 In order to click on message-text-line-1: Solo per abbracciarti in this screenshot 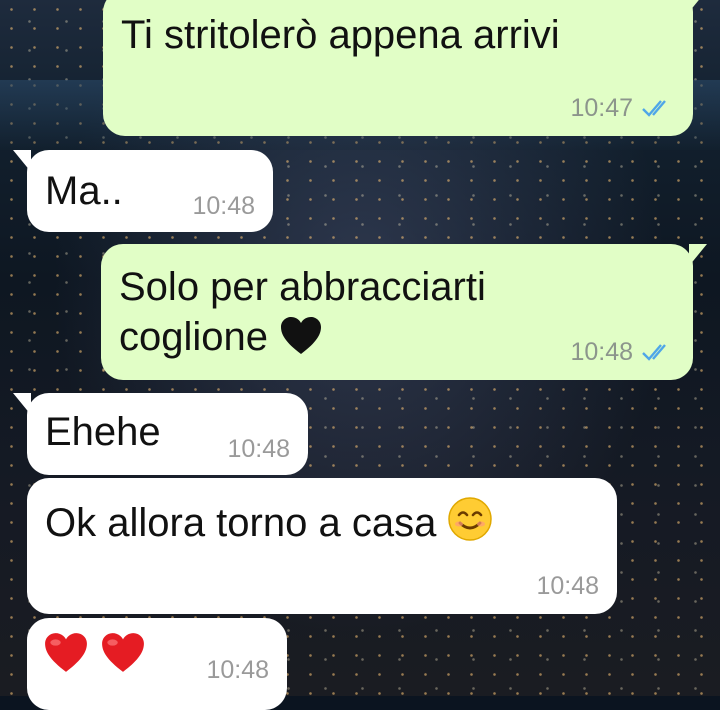, I will do `click(302, 287)`.